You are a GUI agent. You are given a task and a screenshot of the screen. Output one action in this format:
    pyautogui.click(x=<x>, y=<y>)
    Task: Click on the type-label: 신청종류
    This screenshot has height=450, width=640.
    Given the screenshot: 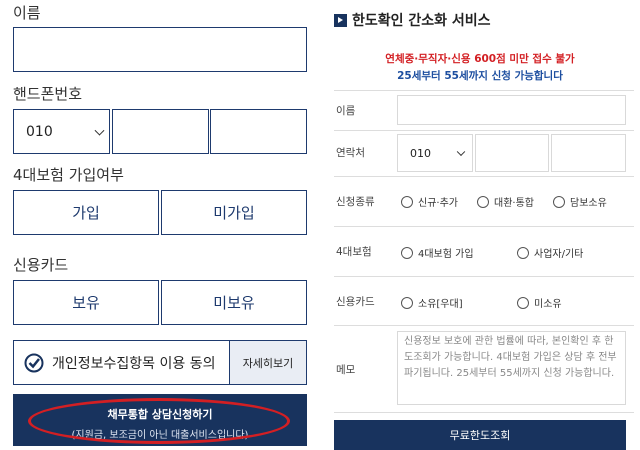 What is the action you would take?
    pyautogui.click(x=355, y=202)
    